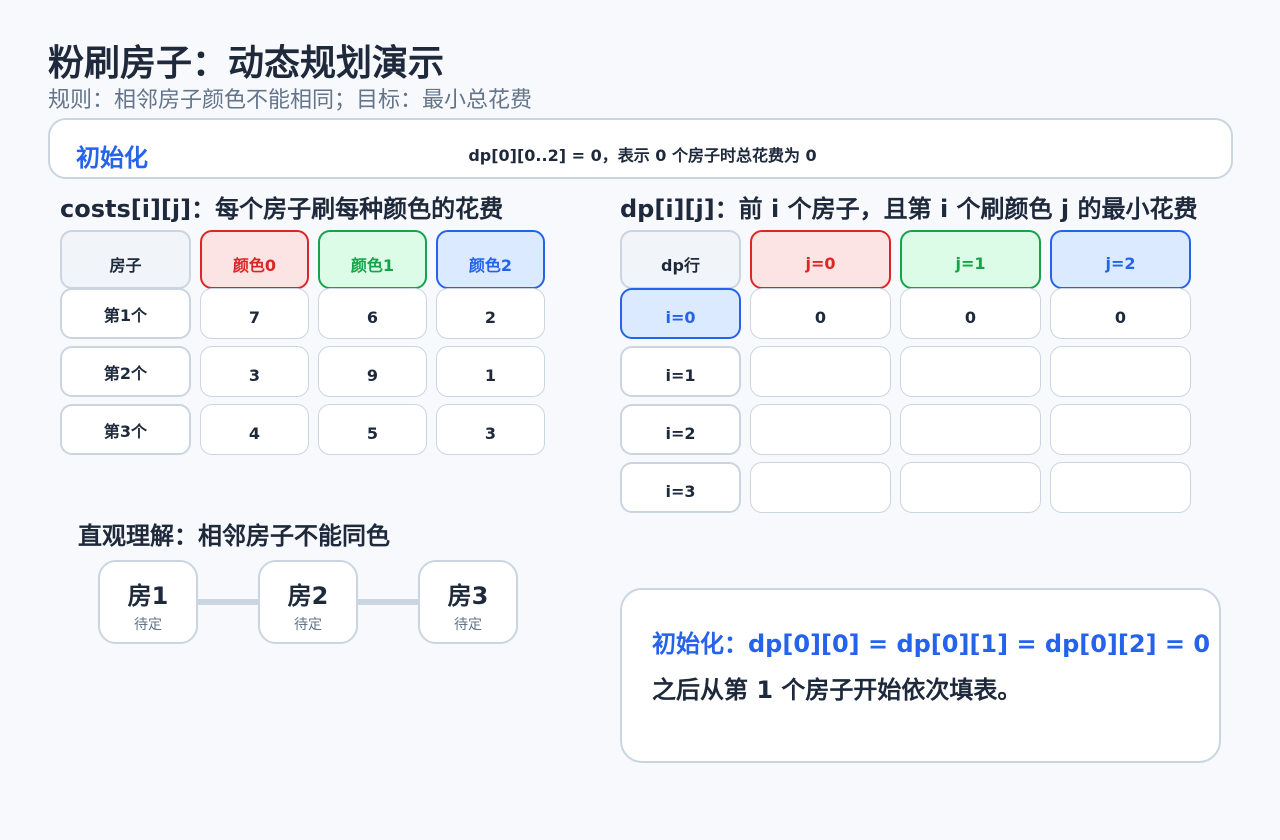  What do you see at coordinates (468, 596) in the screenshot?
I see `house-name: 房3` at bounding box center [468, 596].